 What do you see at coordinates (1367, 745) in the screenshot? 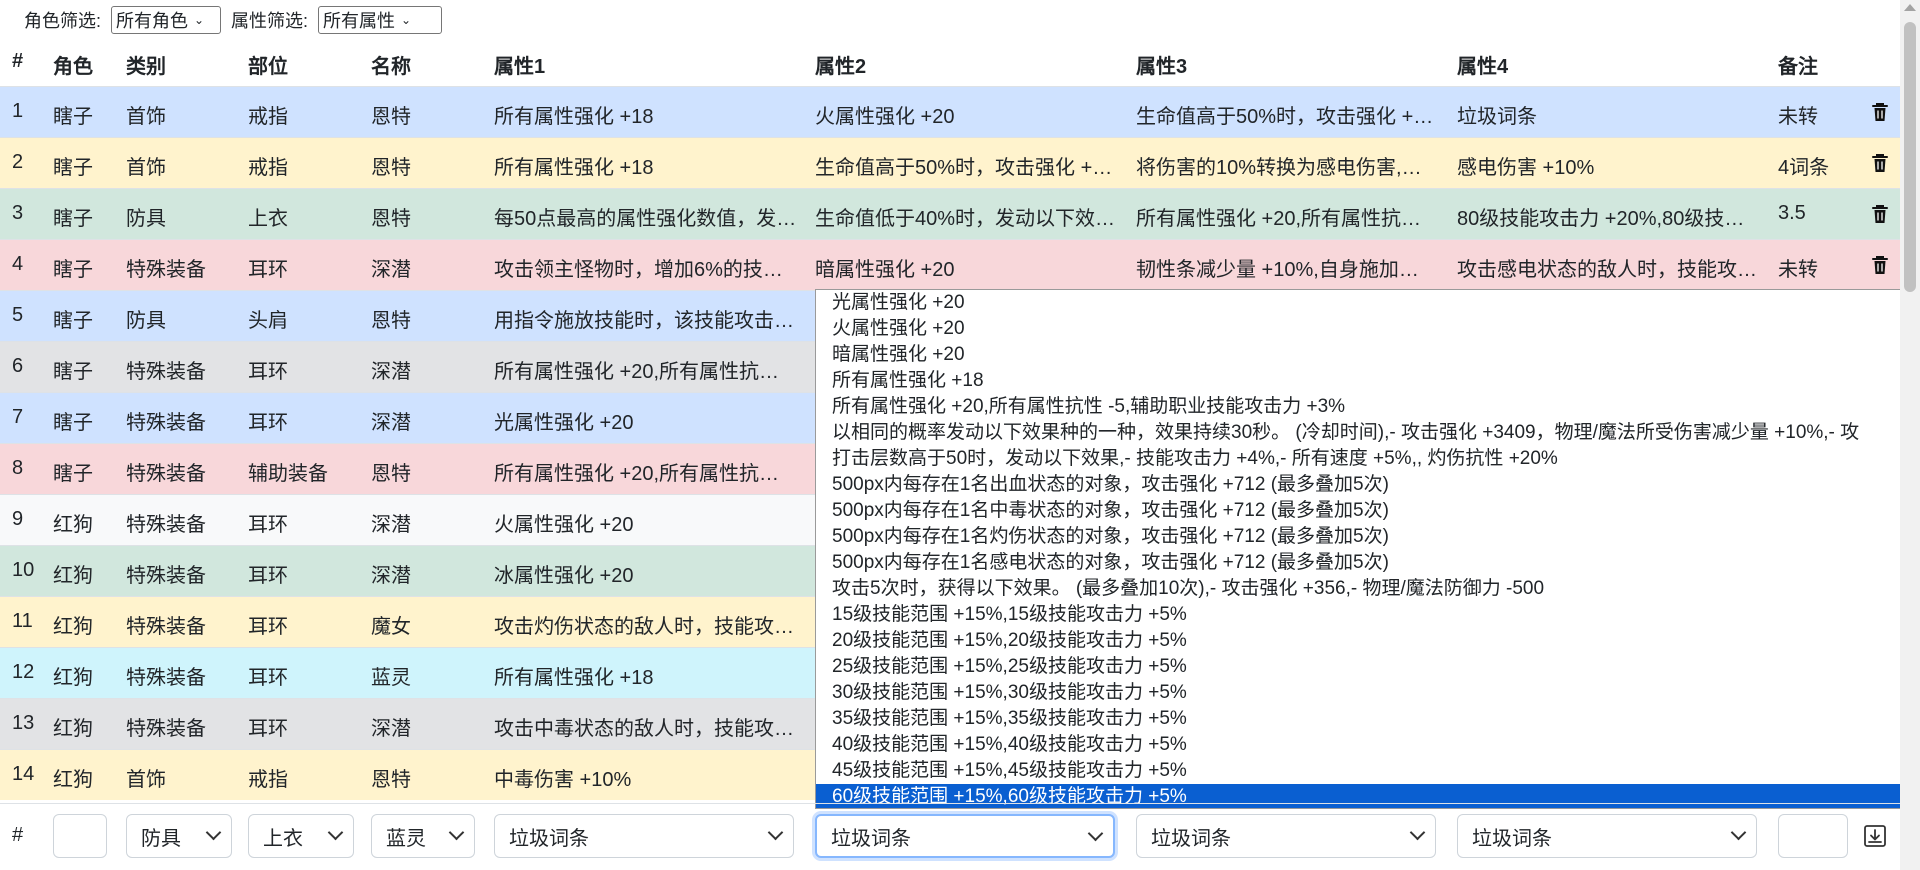
I see `dropdown-option: 40级技能范围 +15%,40级技能攻击力 +5%` at bounding box center [1367, 745].